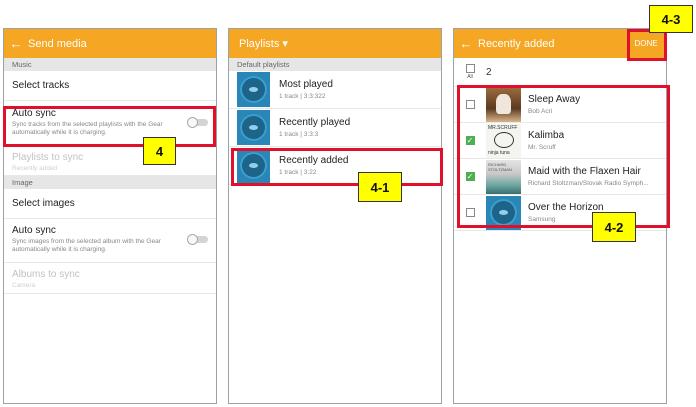 The height and width of the screenshot is (407, 696). What do you see at coordinates (489, 72) in the screenshot?
I see `selected-count: 2` at bounding box center [489, 72].